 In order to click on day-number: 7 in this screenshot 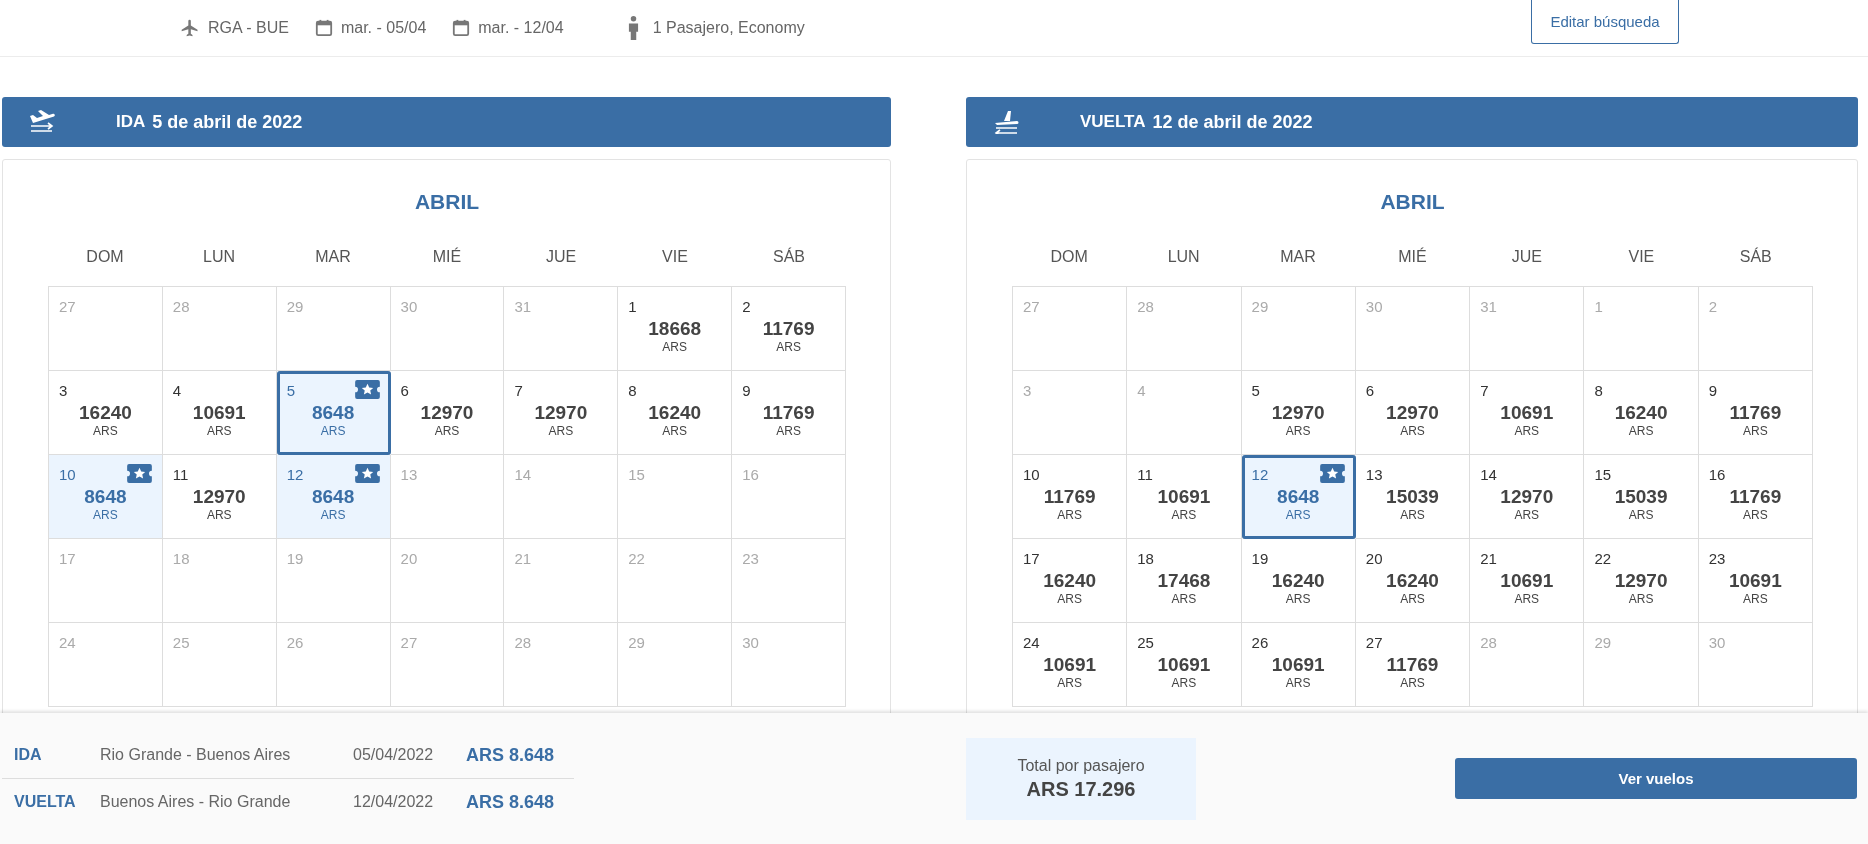, I will do `click(1484, 391)`.